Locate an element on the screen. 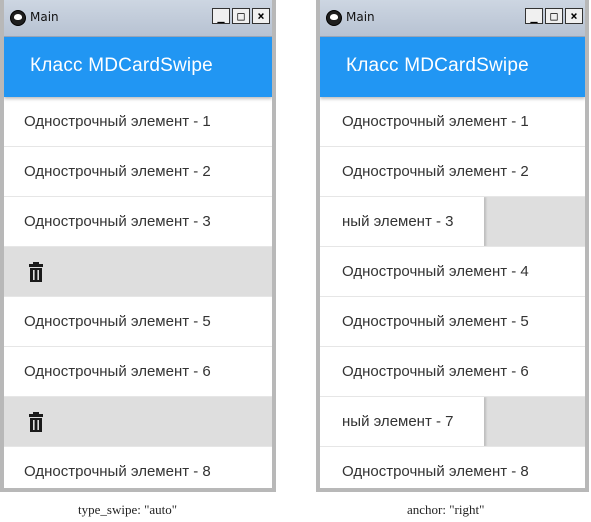  swiped-card: ный элемент - 3 is located at coordinates (402, 221).